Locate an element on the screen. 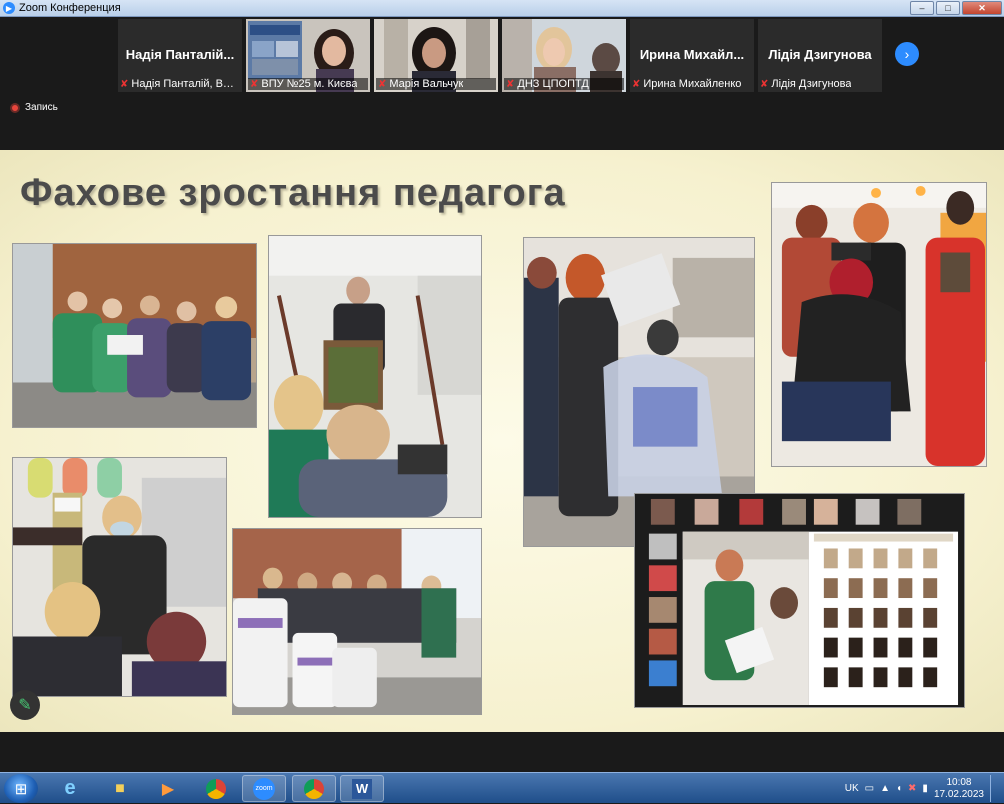 The image size is (1004, 804). recording-indicator: Запись is located at coordinates (34, 107).